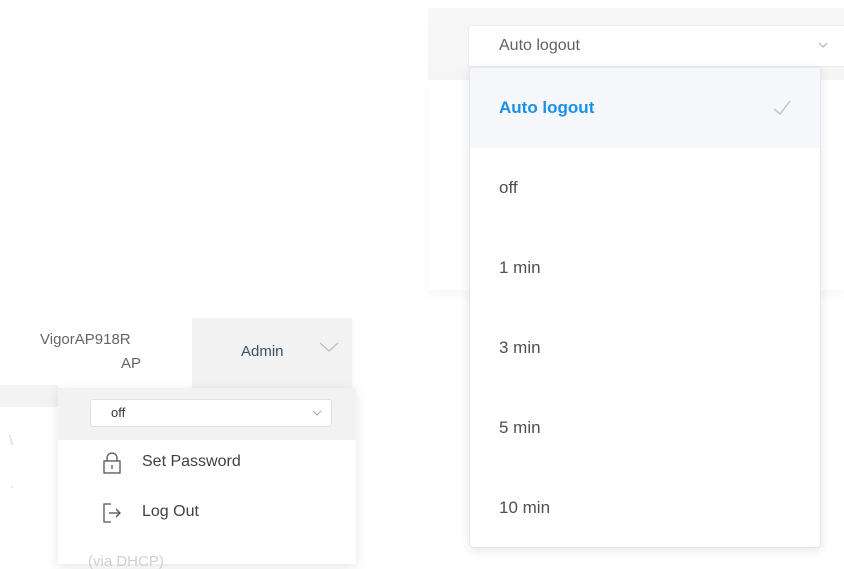 This screenshot has height=569, width=844. What do you see at coordinates (12, 485) in the screenshot?
I see `background-fragment: ·` at bounding box center [12, 485].